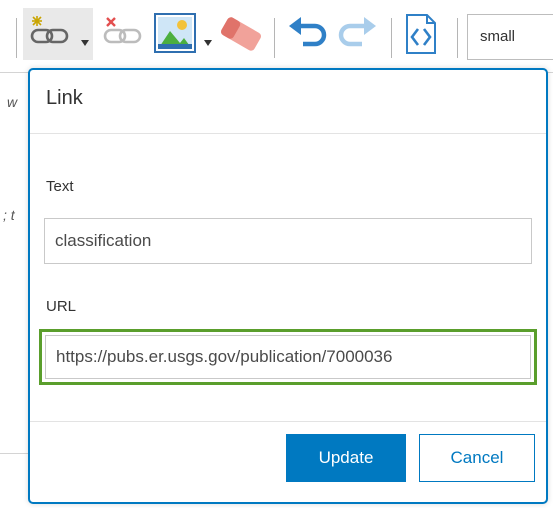  What do you see at coordinates (61, 306) in the screenshot?
I see `url-field-label: URL` at bounding box center [61, 306].